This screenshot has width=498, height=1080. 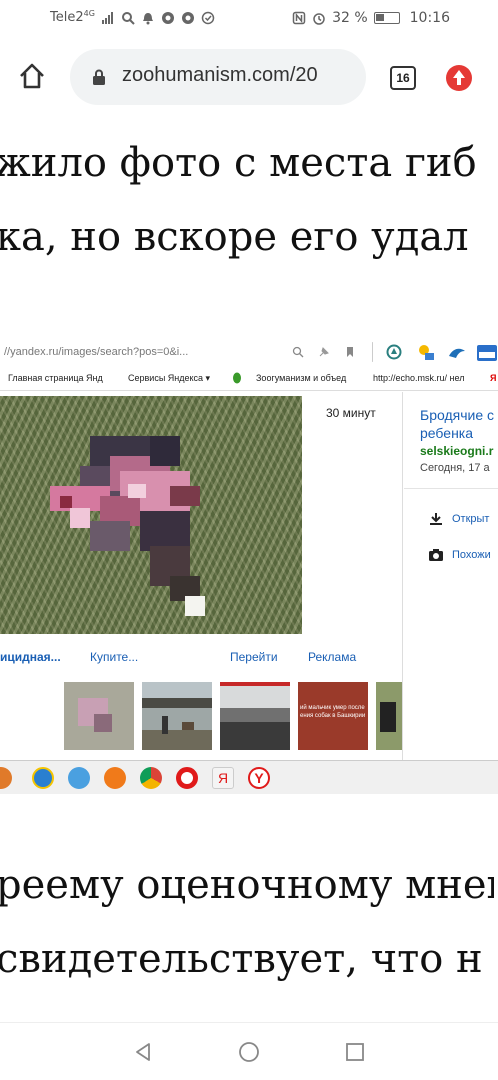 I want to click on clock: 10:16, so click(x=429, y=18).